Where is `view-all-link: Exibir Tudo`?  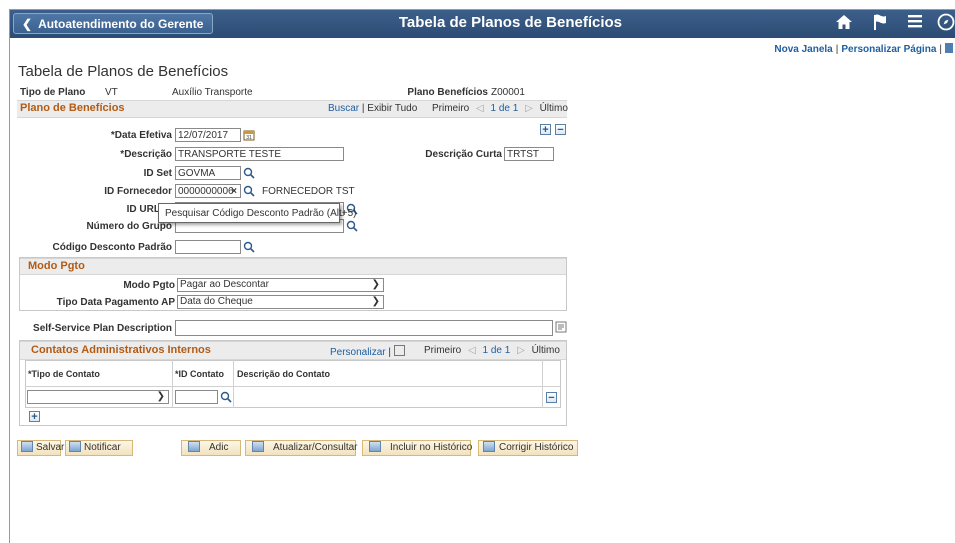
view-all-link: Exibir Tudo is located at coordinates (392, 108).